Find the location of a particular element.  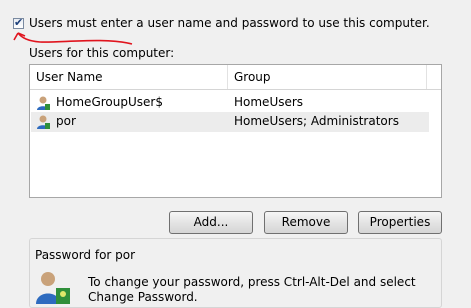

password-group-title: Password for por is located at coordinates (85, 255).